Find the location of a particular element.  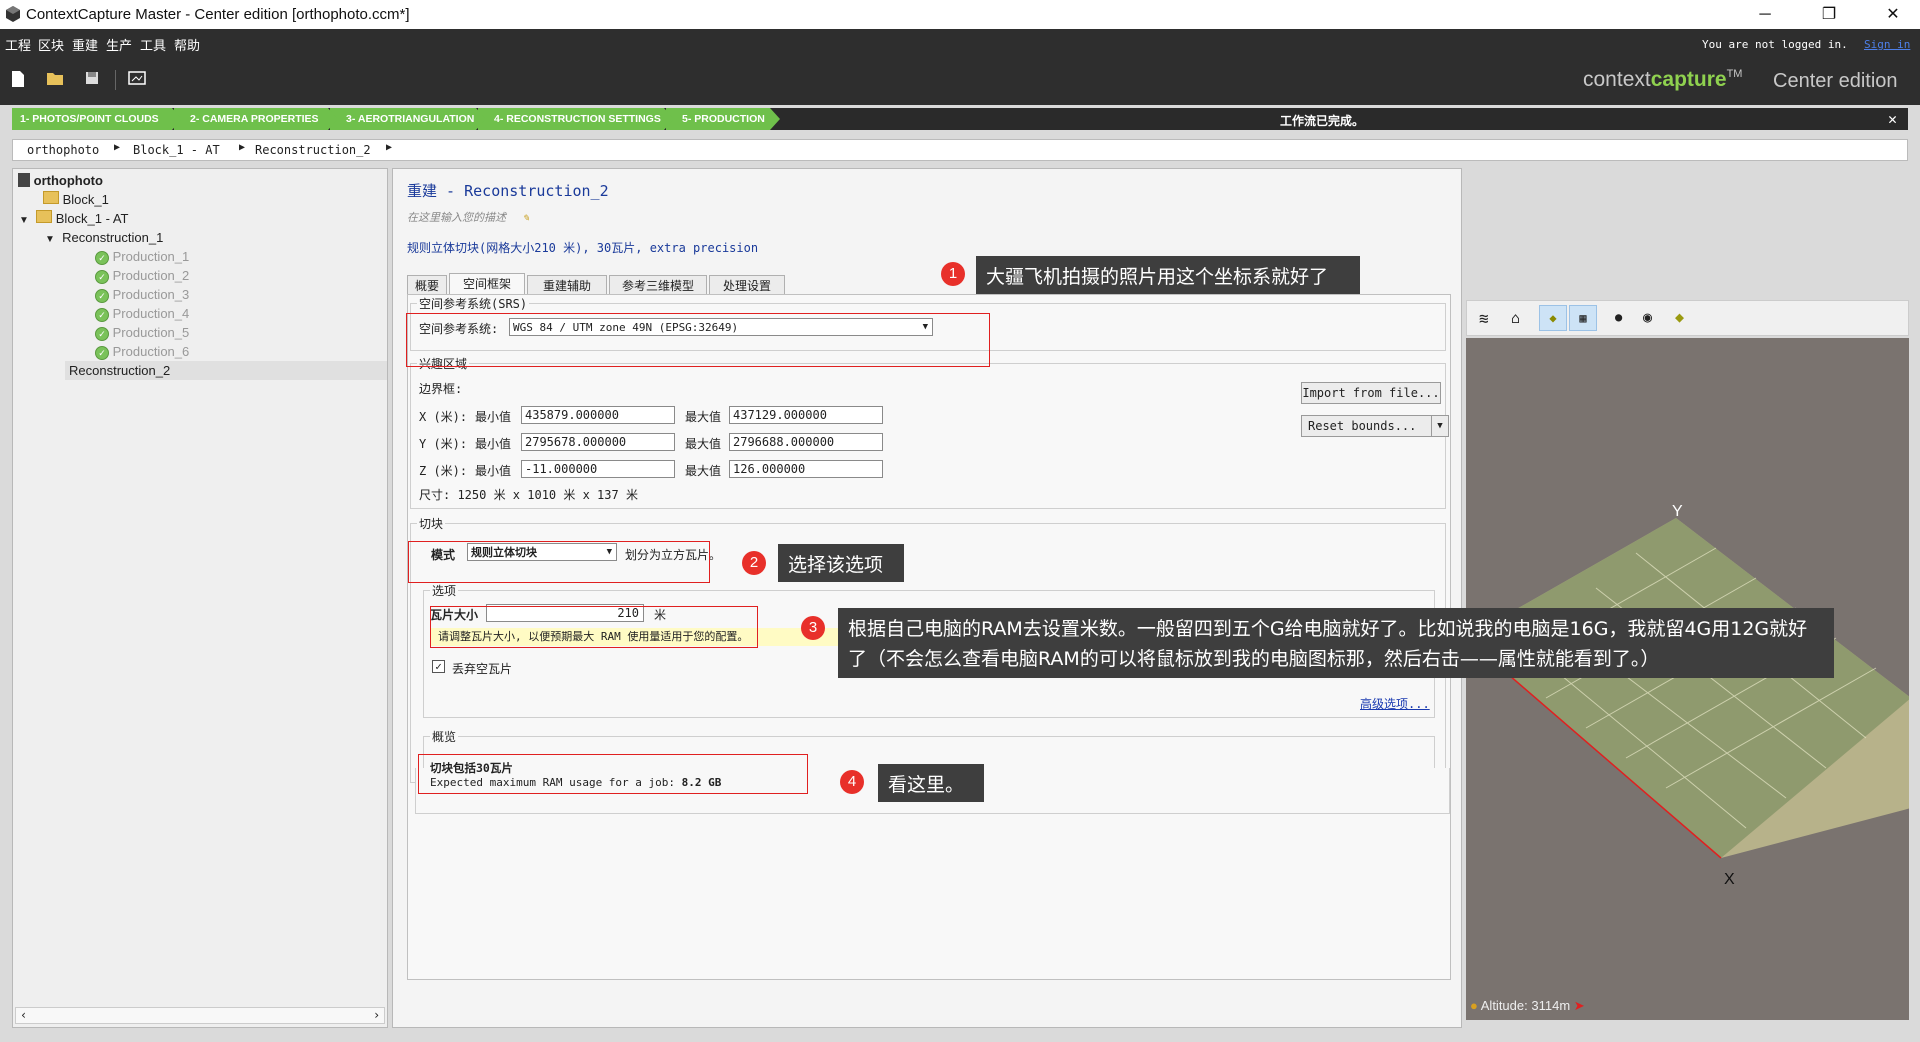

chevron-right-icon: ▶ is located at coordinates (389, 147).